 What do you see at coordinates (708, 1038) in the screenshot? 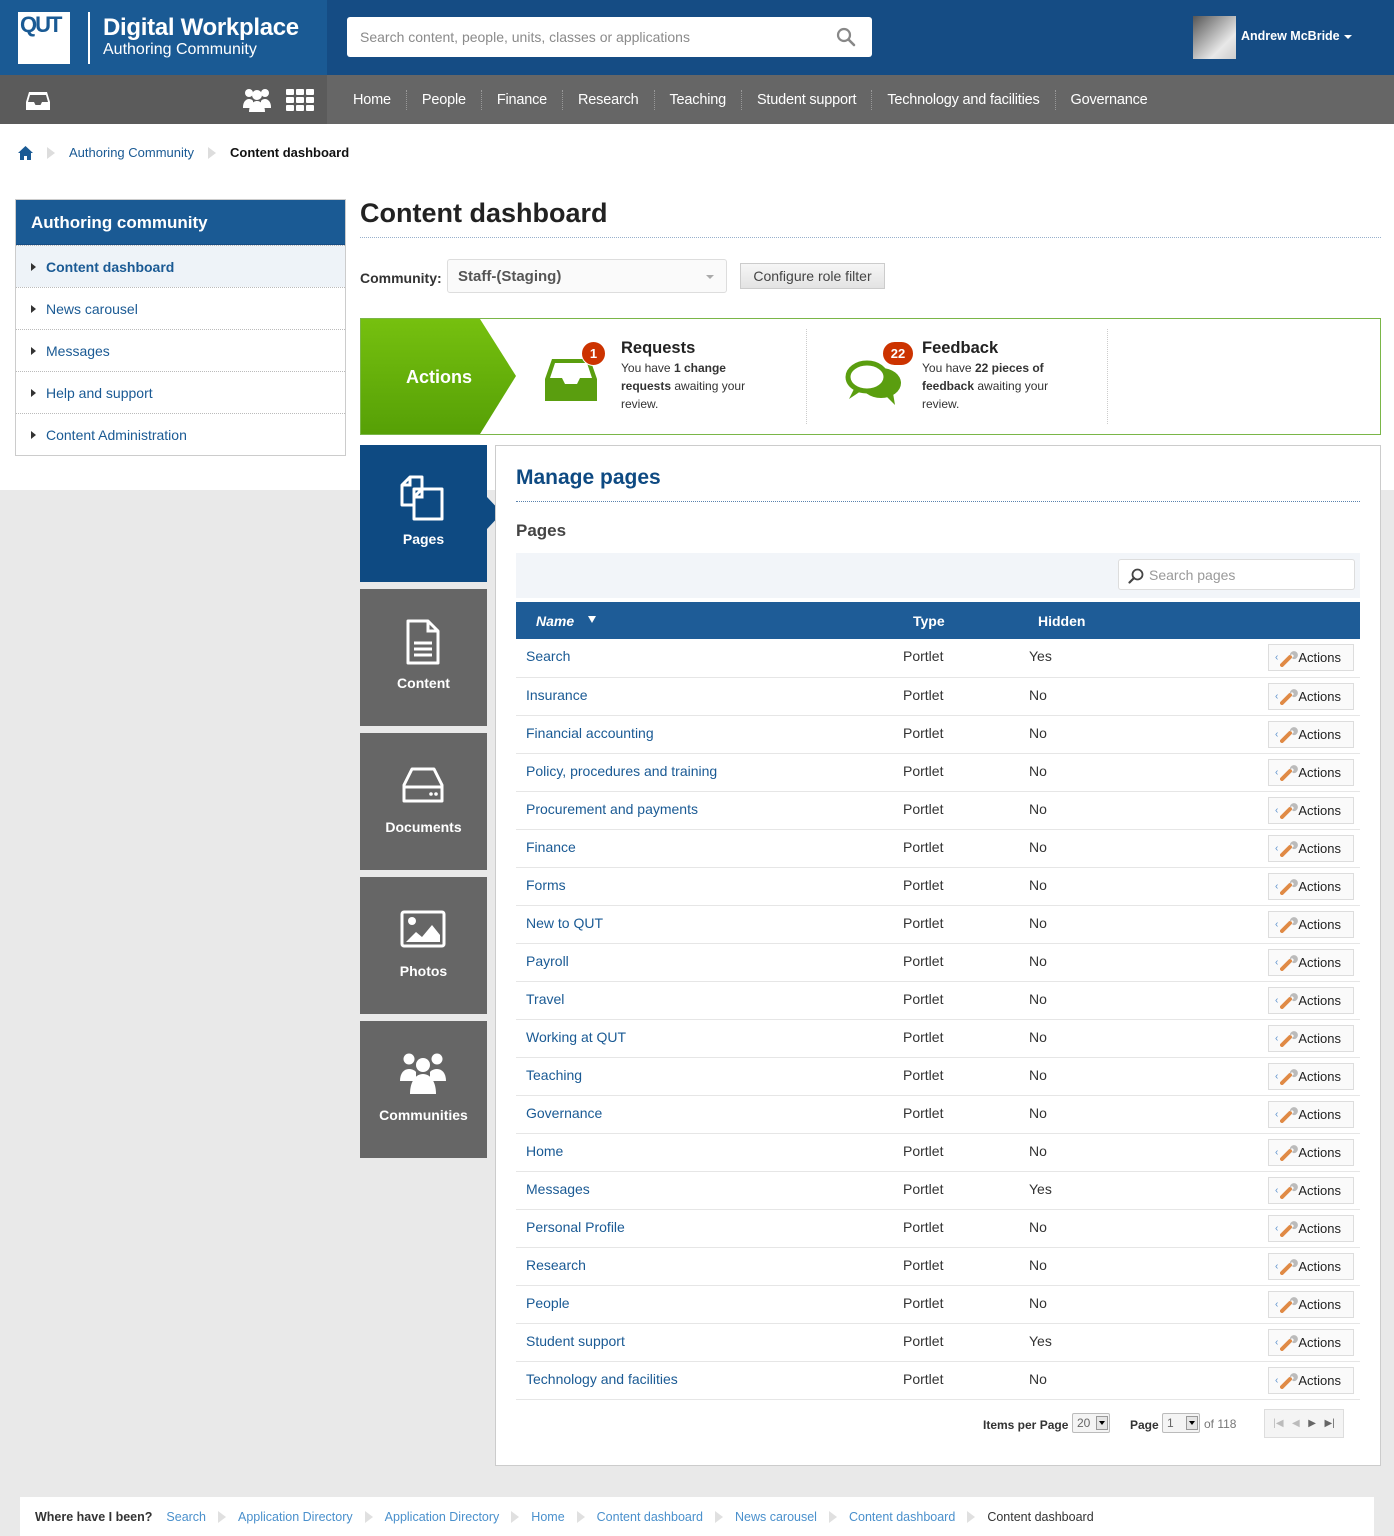
I see `page-name-link: Working at QUT` at bounding box center [708, 1038].